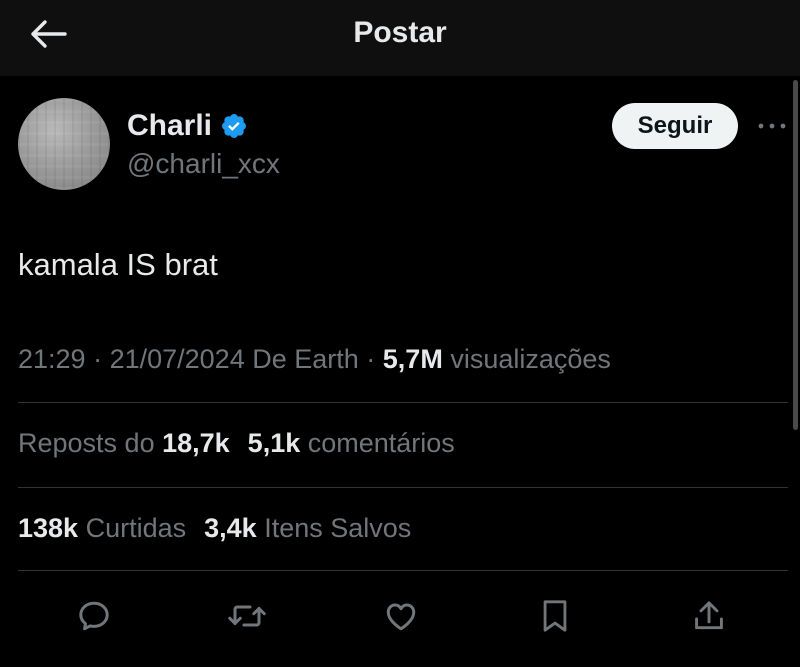  I want to click on top-bar: Postar, so click(400, 38).